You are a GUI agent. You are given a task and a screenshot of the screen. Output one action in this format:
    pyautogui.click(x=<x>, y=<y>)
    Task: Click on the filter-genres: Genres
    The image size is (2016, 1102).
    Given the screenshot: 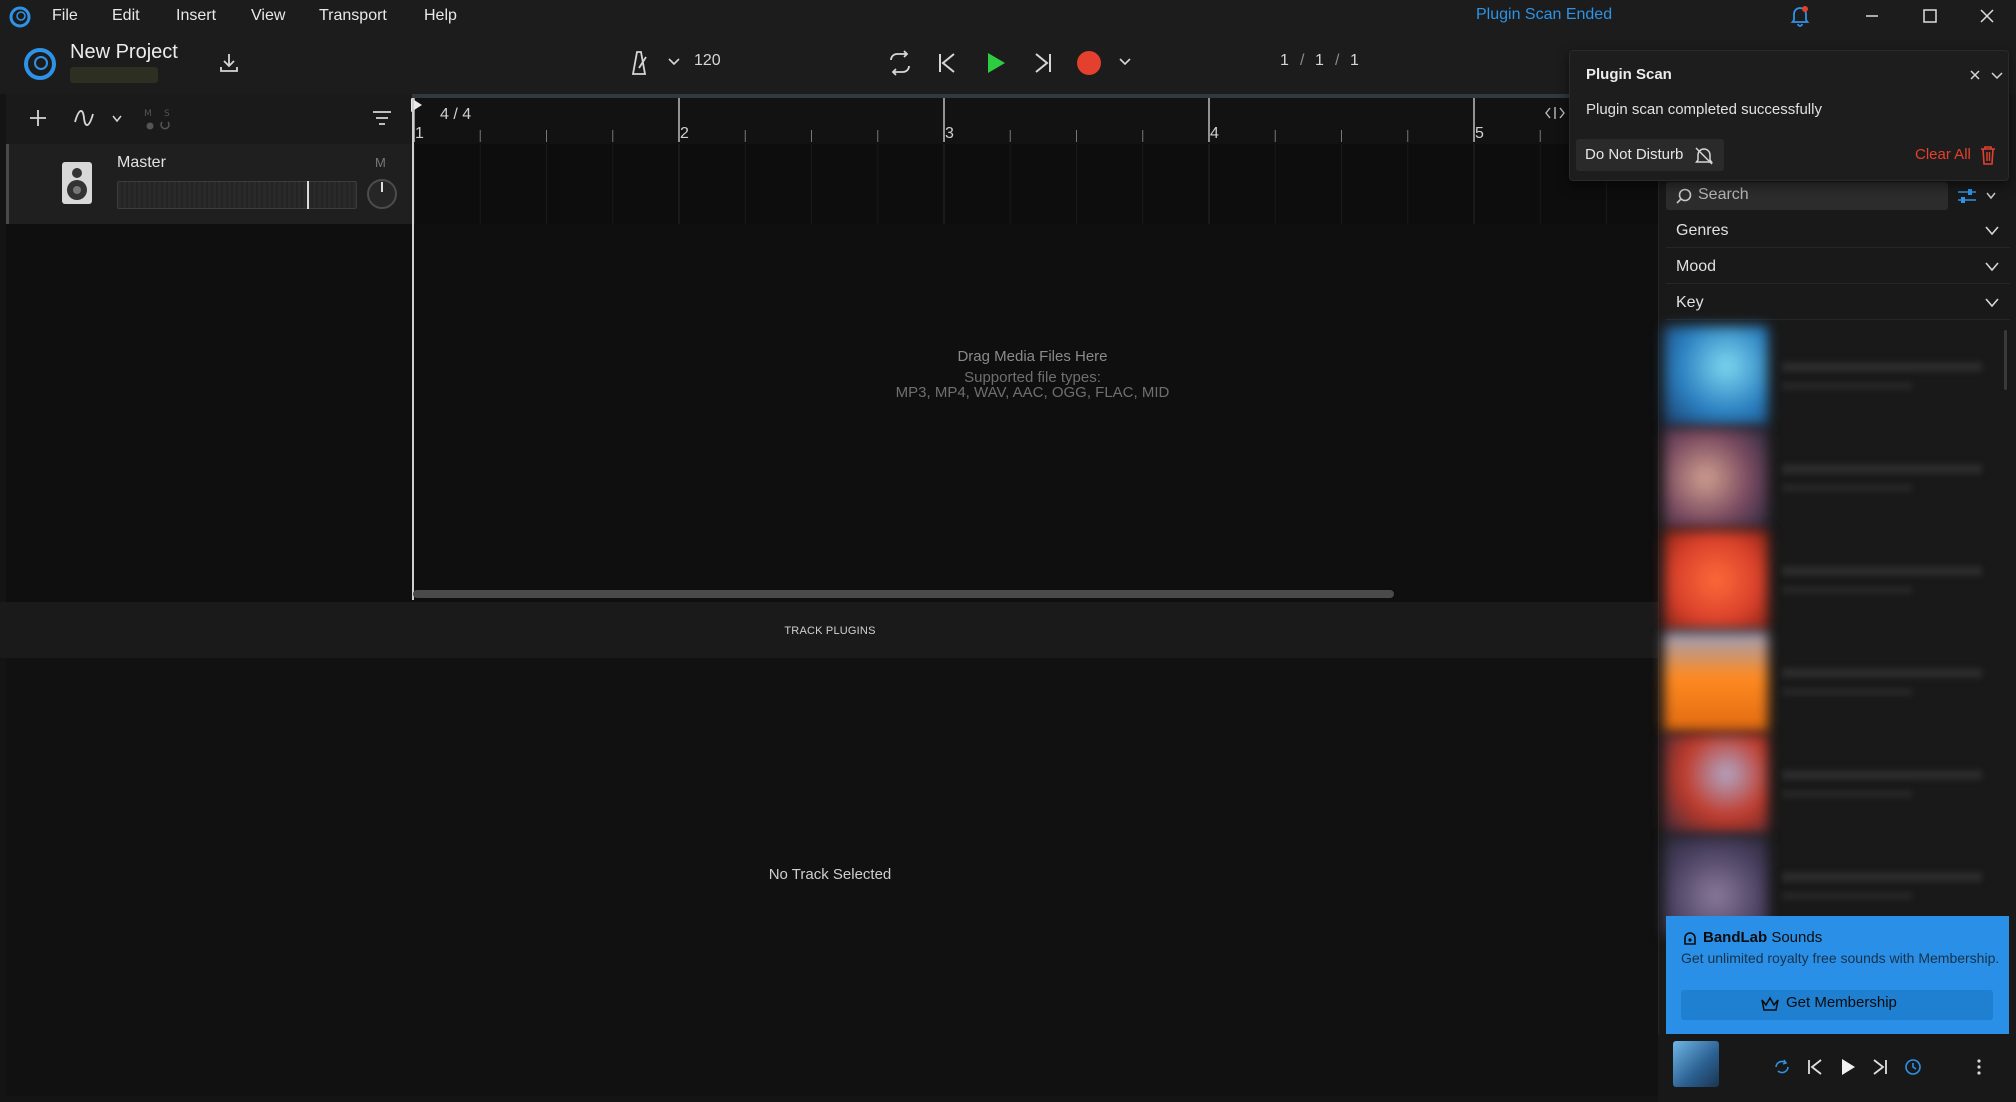 What is the action you would take?
    pyautogui.click(x=1838, y=231)
    